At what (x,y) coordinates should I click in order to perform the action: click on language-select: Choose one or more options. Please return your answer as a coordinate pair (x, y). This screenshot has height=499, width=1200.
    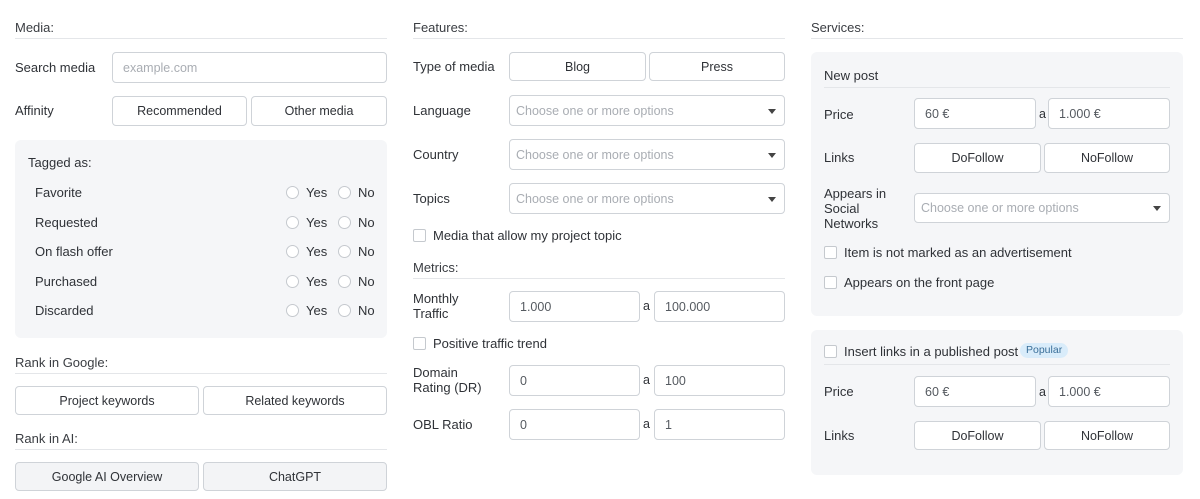
    Looking at the image, I should click on (647, 110).